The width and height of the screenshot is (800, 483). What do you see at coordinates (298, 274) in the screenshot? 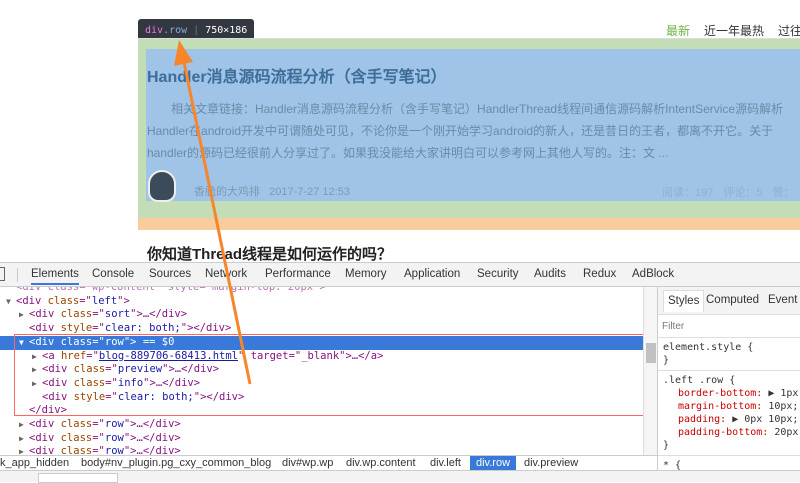
I see `tab-performance: Performance` at bounding box center [298, 274].